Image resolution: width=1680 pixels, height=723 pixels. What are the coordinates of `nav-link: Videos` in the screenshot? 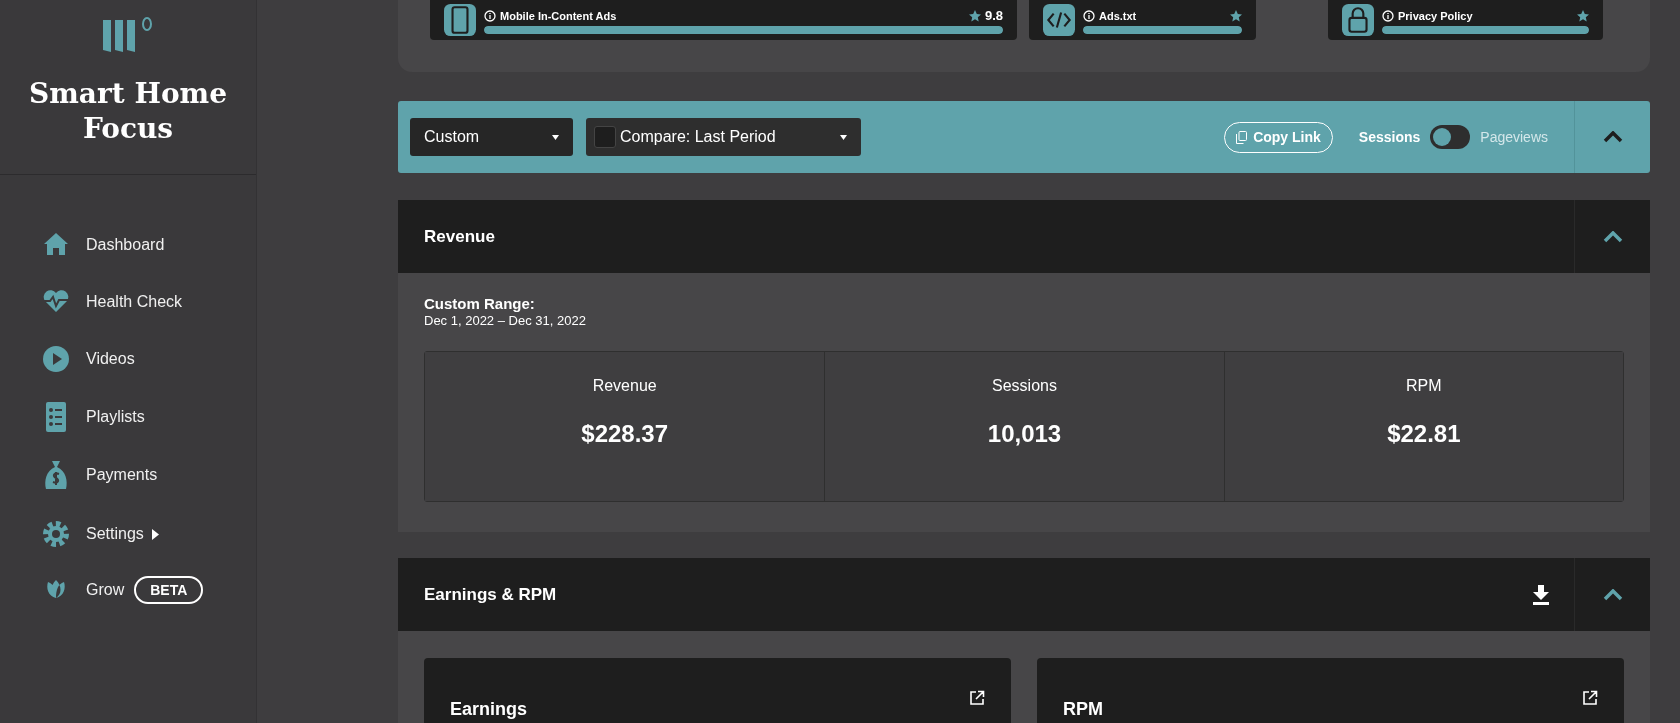 It's located at (110, 359).